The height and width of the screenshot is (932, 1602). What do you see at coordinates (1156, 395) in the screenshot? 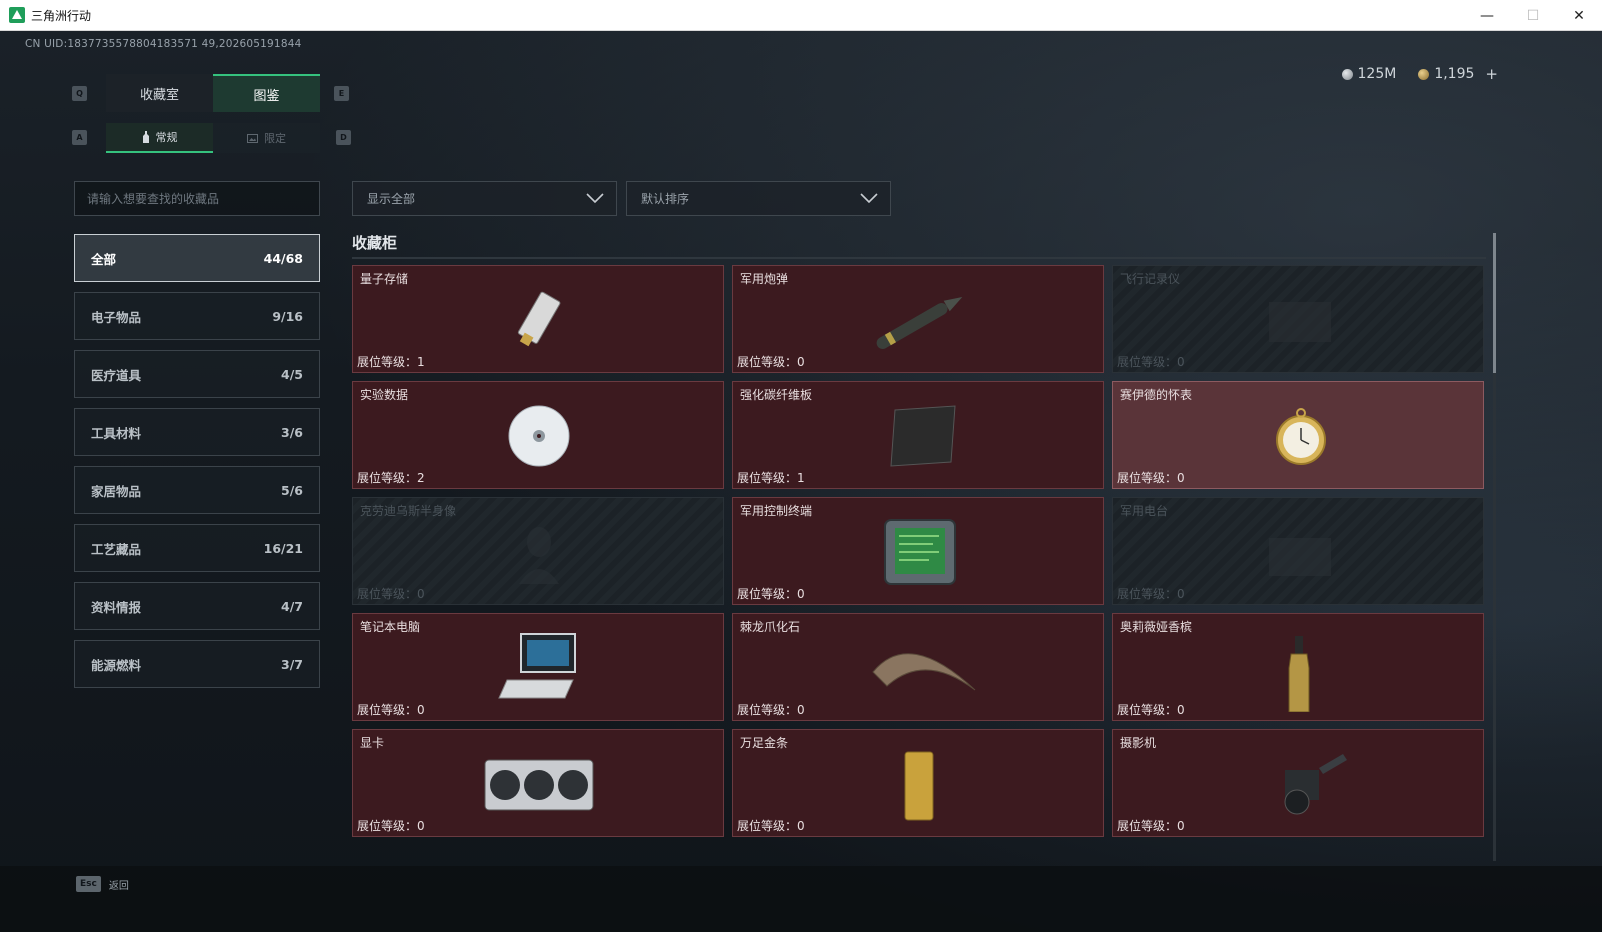
I see `item-name: 赛伊德的怀表` at bounding box center [1156, 395].